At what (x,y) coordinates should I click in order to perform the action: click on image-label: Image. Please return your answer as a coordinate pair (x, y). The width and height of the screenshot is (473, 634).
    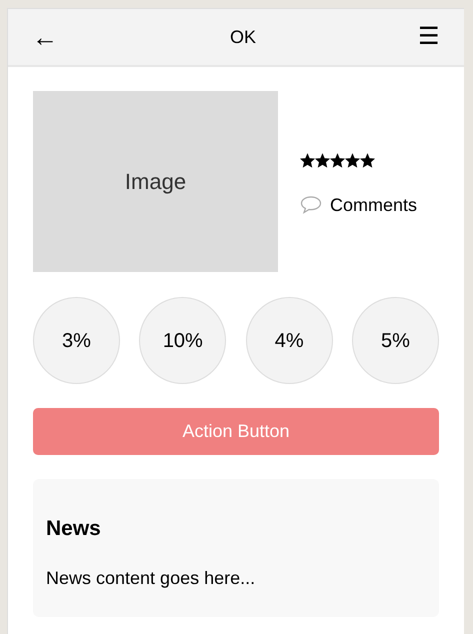
    Looking at the image, I should click on (155, 182).